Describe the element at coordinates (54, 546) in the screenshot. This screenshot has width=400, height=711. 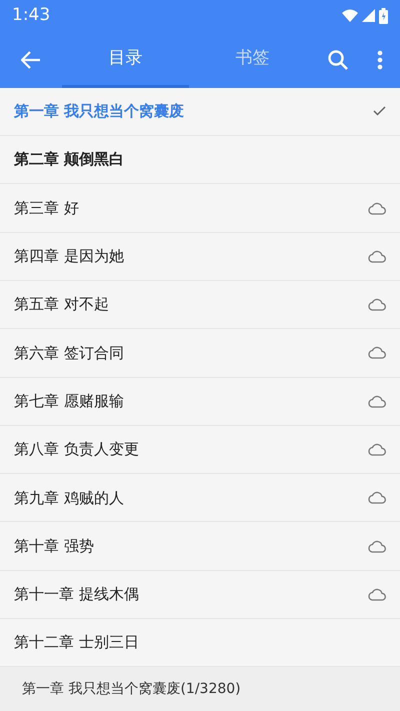
I see `chapter-title: 第十章 强势` at that location.